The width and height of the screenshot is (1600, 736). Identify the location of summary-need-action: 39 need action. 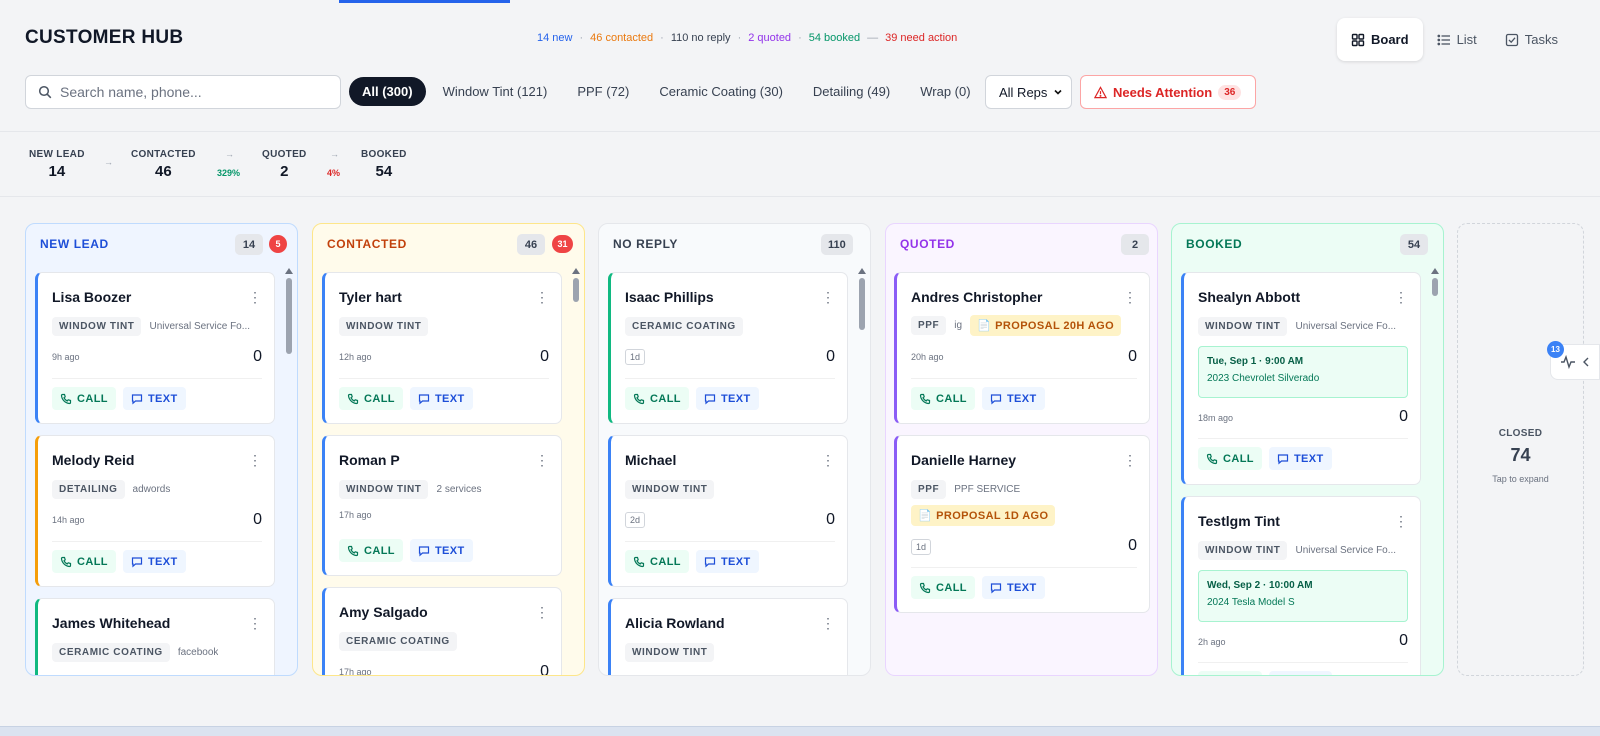
(921, 38).